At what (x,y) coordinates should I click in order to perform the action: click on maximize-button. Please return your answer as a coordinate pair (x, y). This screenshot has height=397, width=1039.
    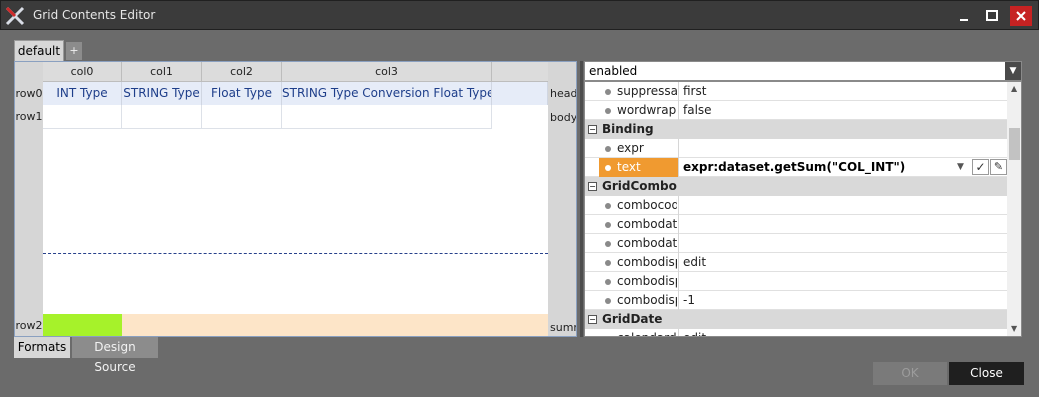
    Looking at the image, I should click on (992, 16).